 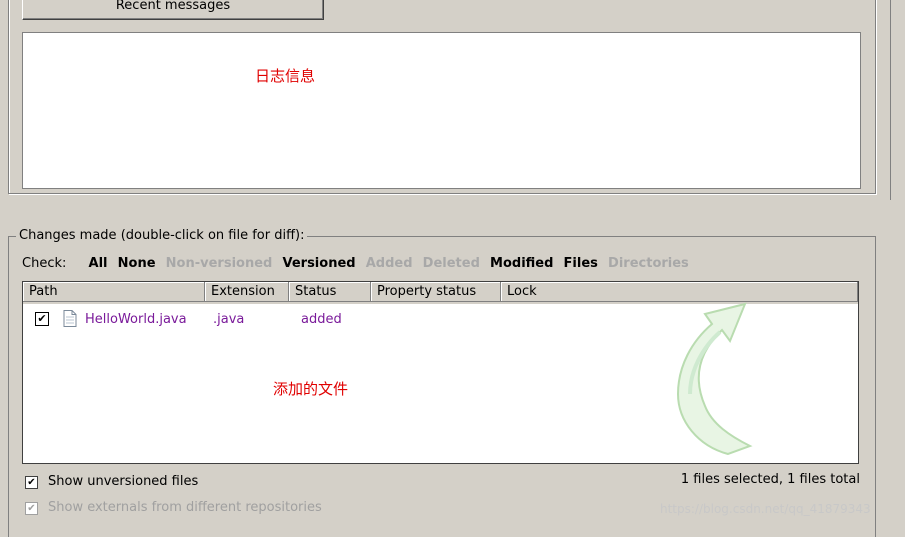 I want to click on filter-deleted: Deleted, so click(x=451, y=263).